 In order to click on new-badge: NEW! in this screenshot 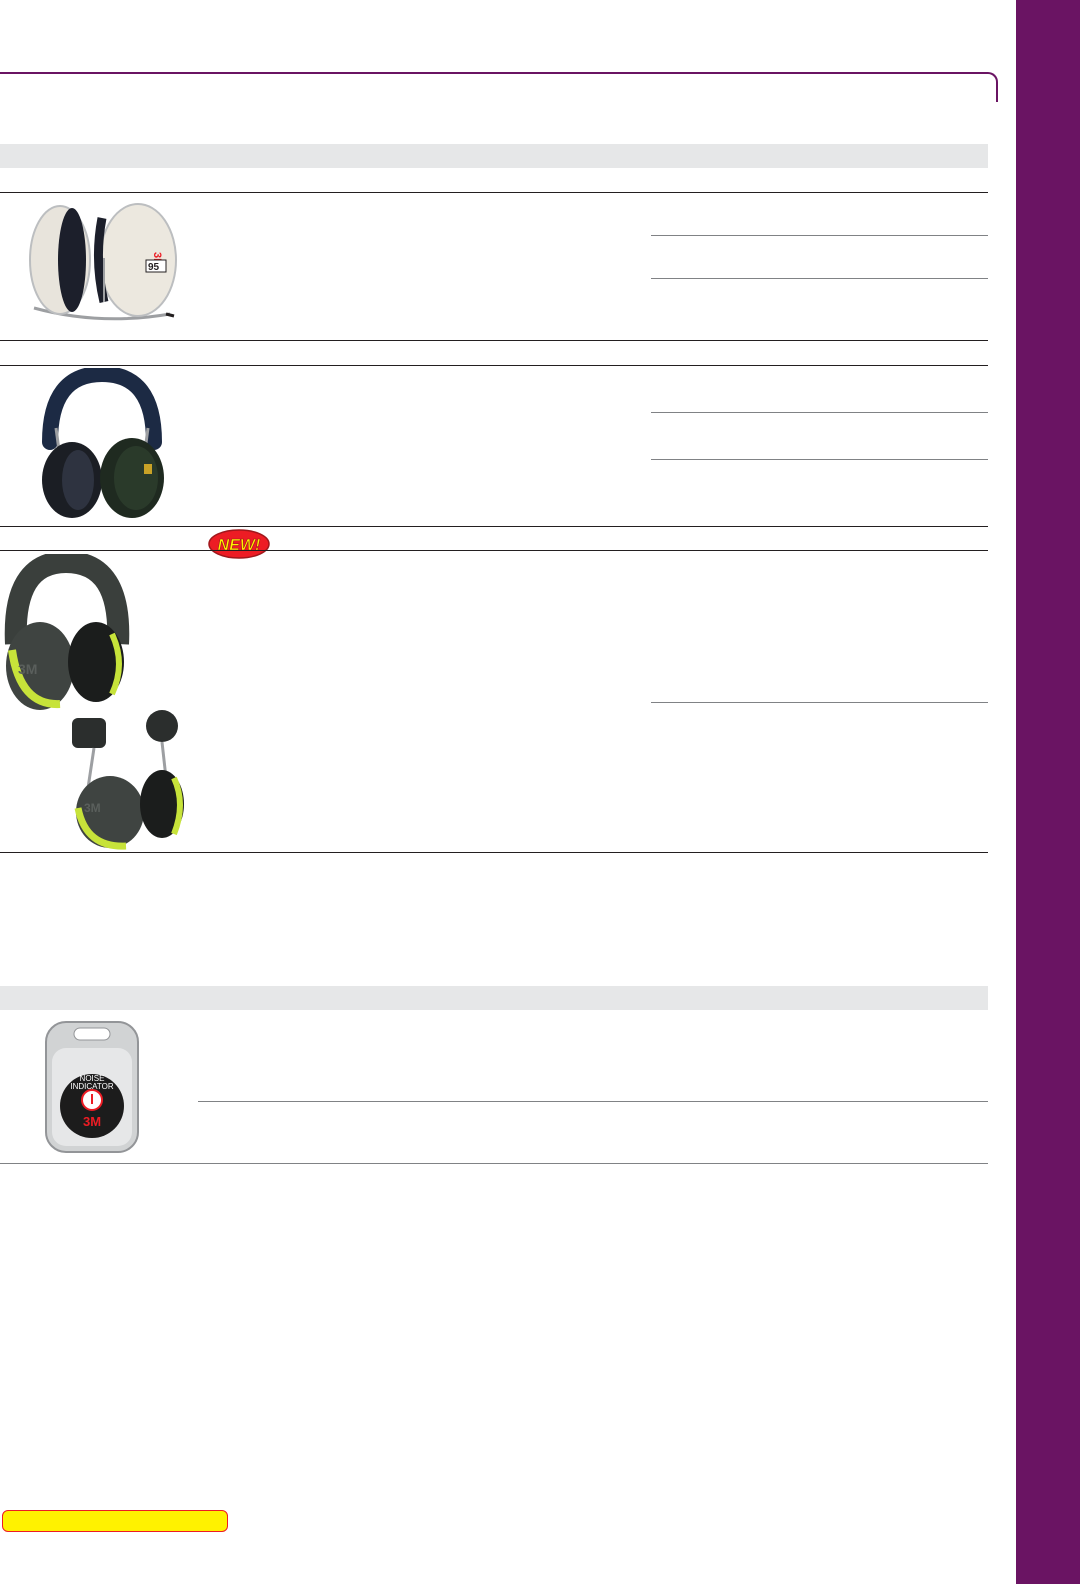, I will do `click(239, 544)`.